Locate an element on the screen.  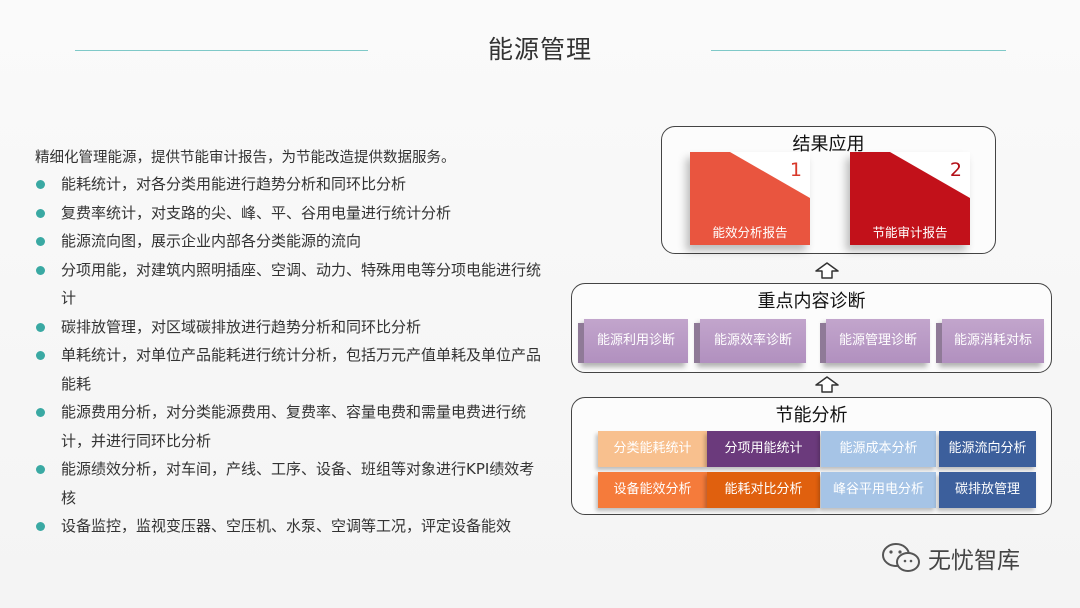
analysis-cell: 碳排放管理 is located at coordinates (987, 490).